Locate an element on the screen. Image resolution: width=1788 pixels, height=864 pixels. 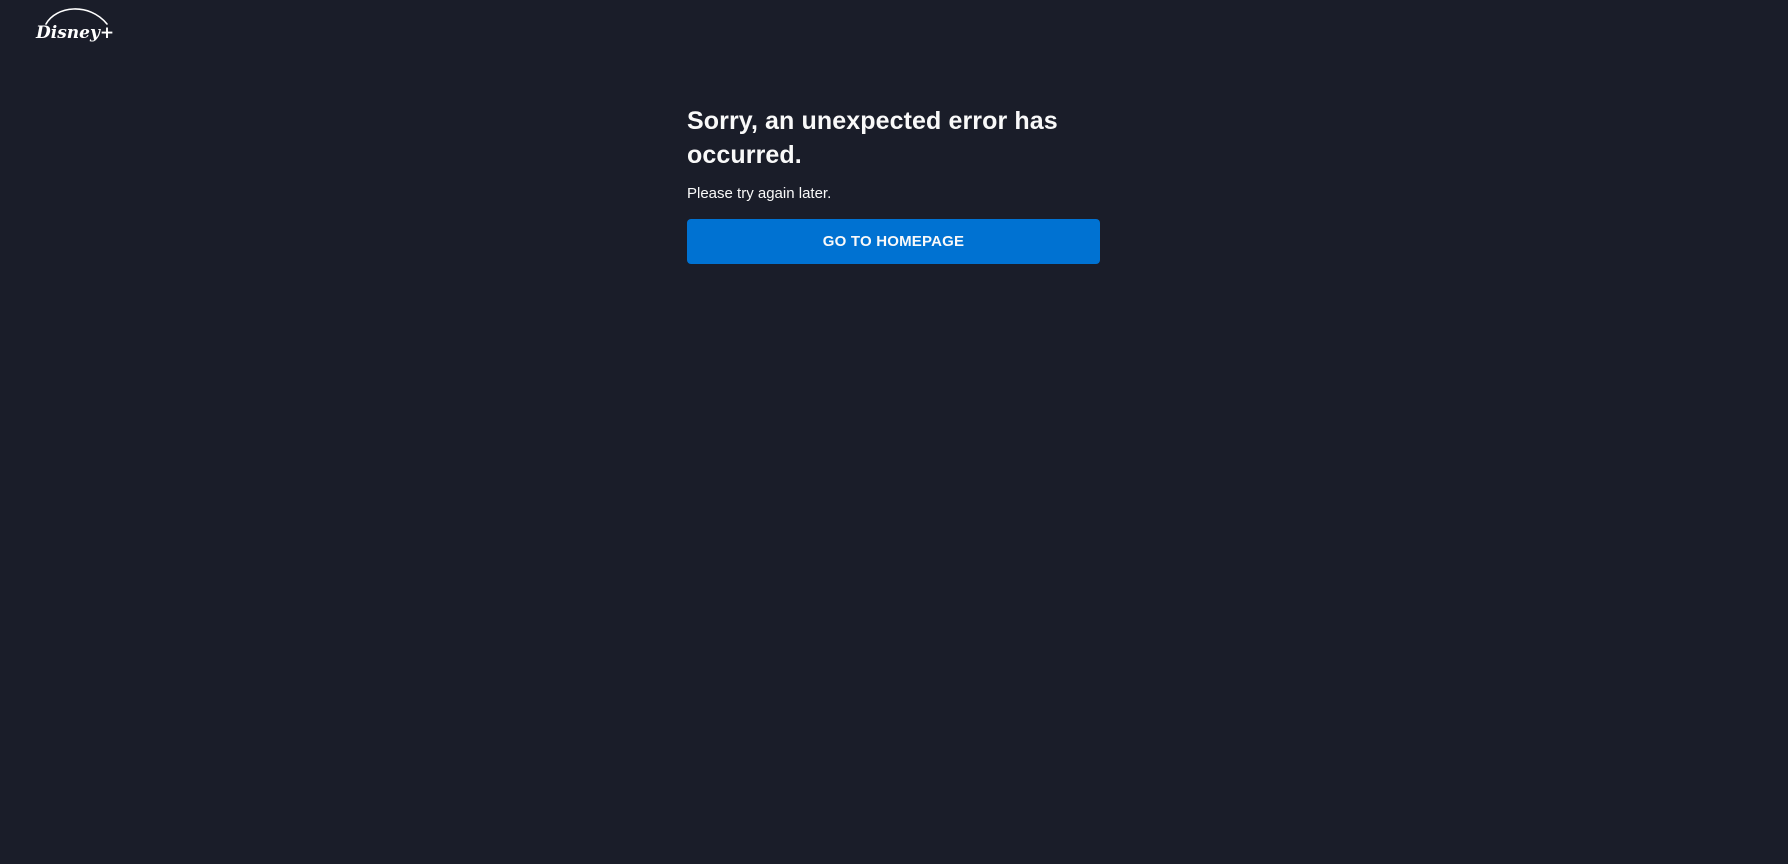
disney-plus-logo: Disney+ is located at coordinates (74, 25).